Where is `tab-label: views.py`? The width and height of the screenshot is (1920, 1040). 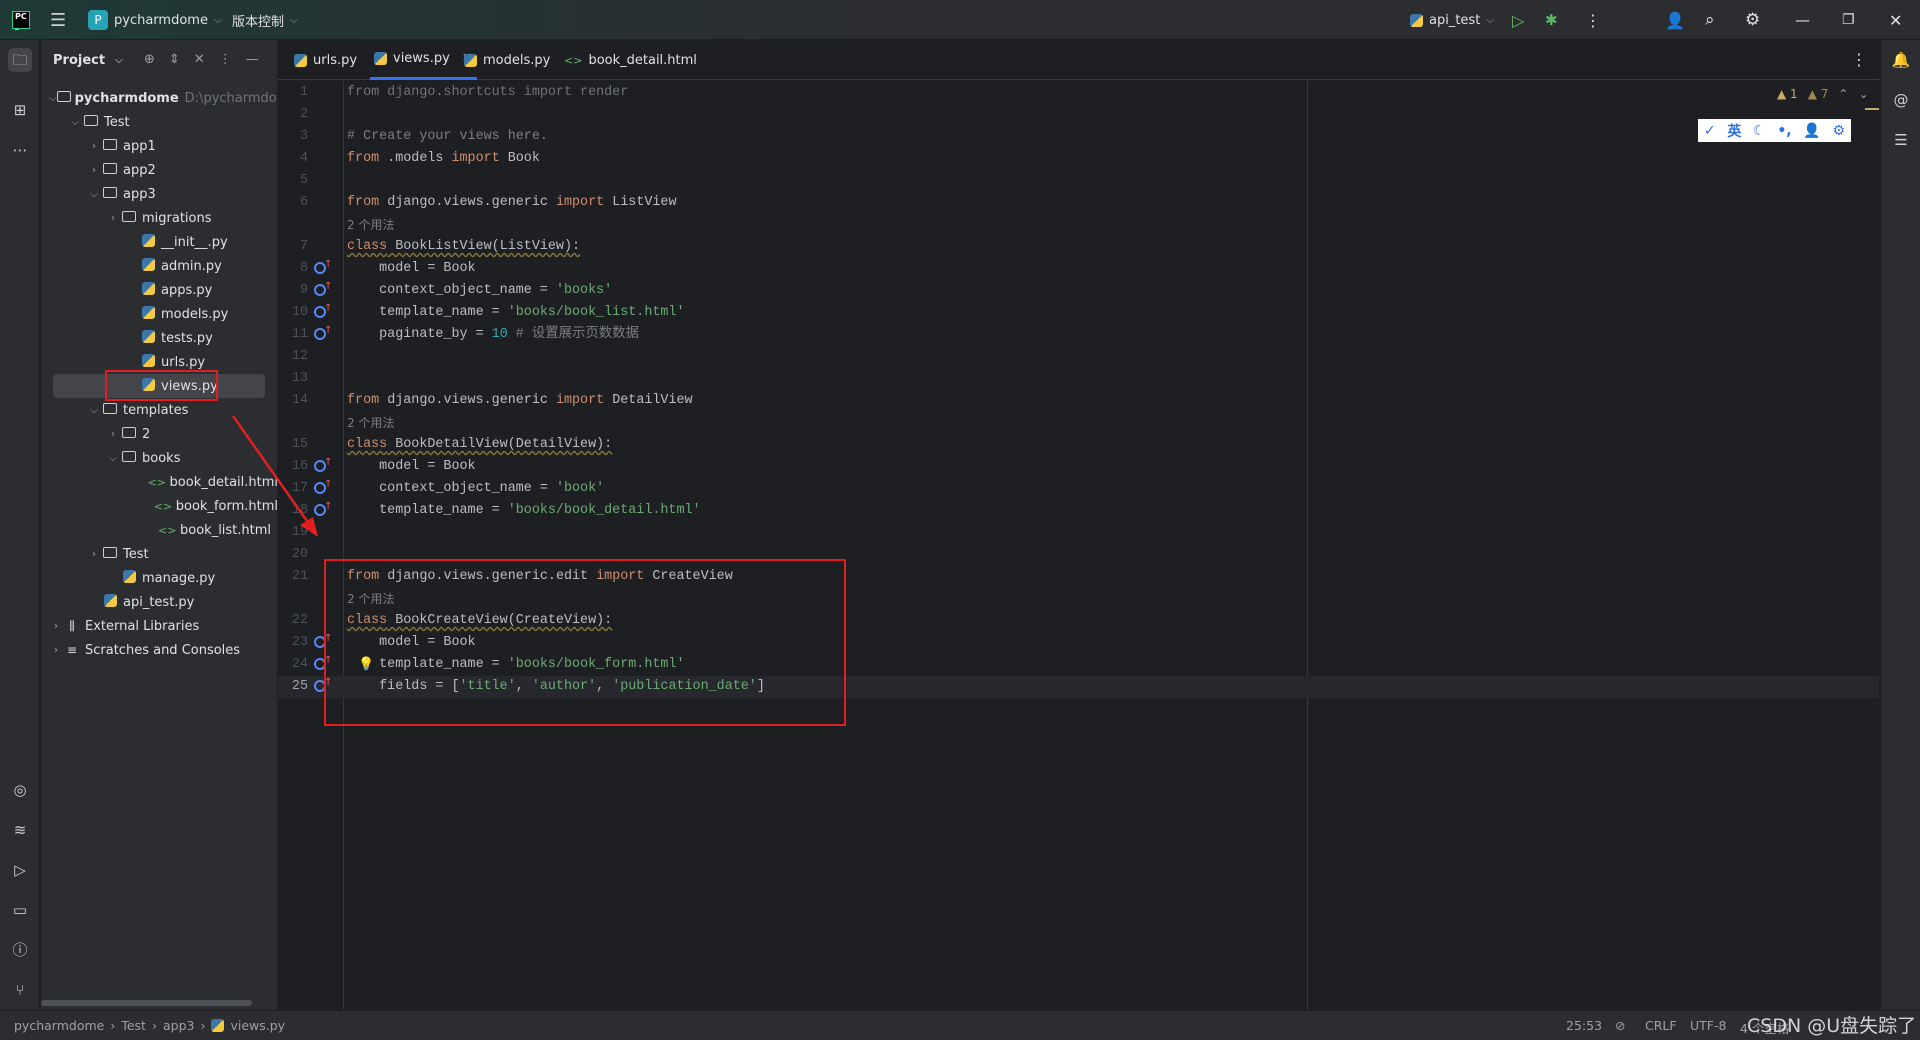
tab-label: views.py is located at coordinates (421, 58).